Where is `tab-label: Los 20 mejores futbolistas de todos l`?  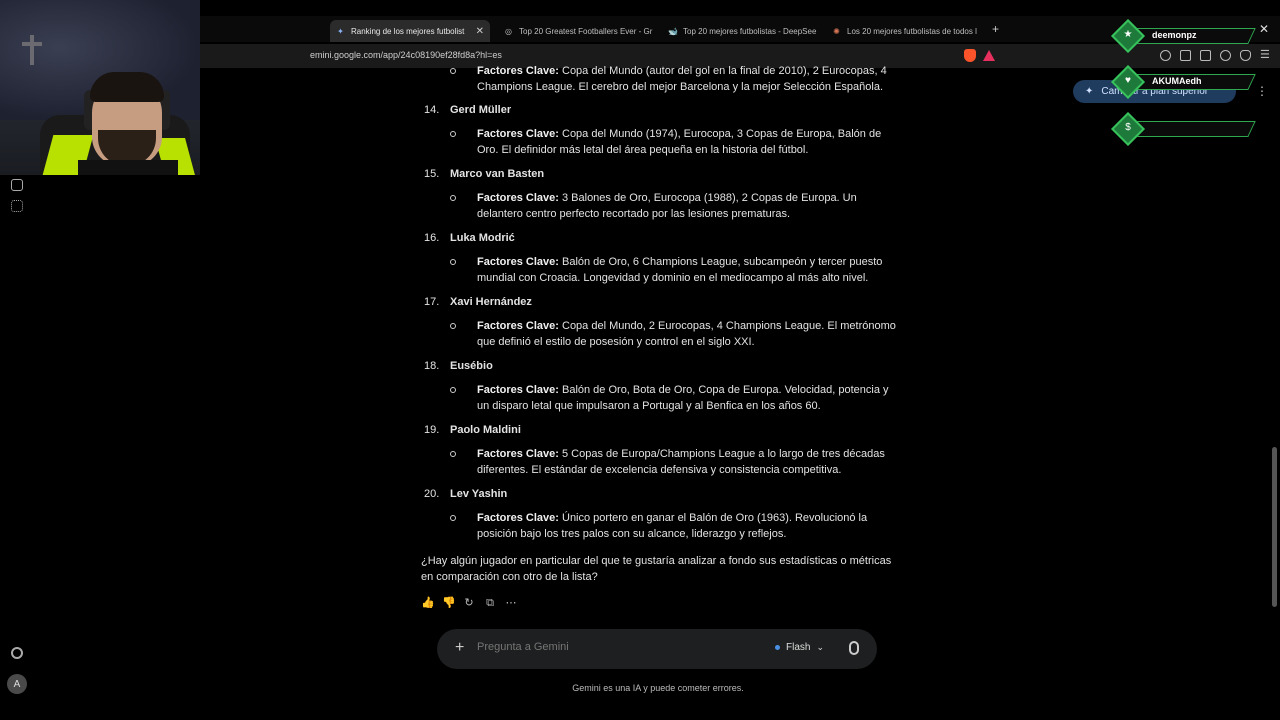 tab-label: Los 20 mejores futbolistas de todos l is located at coordinates (912, 31).